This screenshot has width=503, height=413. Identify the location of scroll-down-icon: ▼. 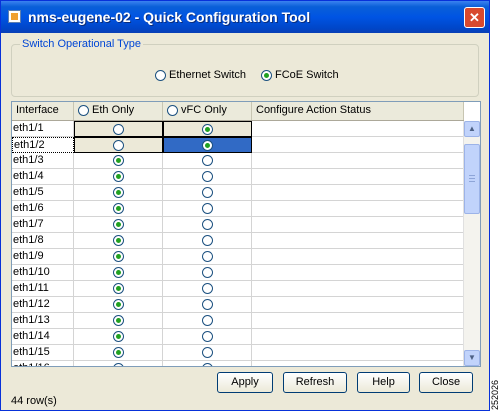
(472, 358).